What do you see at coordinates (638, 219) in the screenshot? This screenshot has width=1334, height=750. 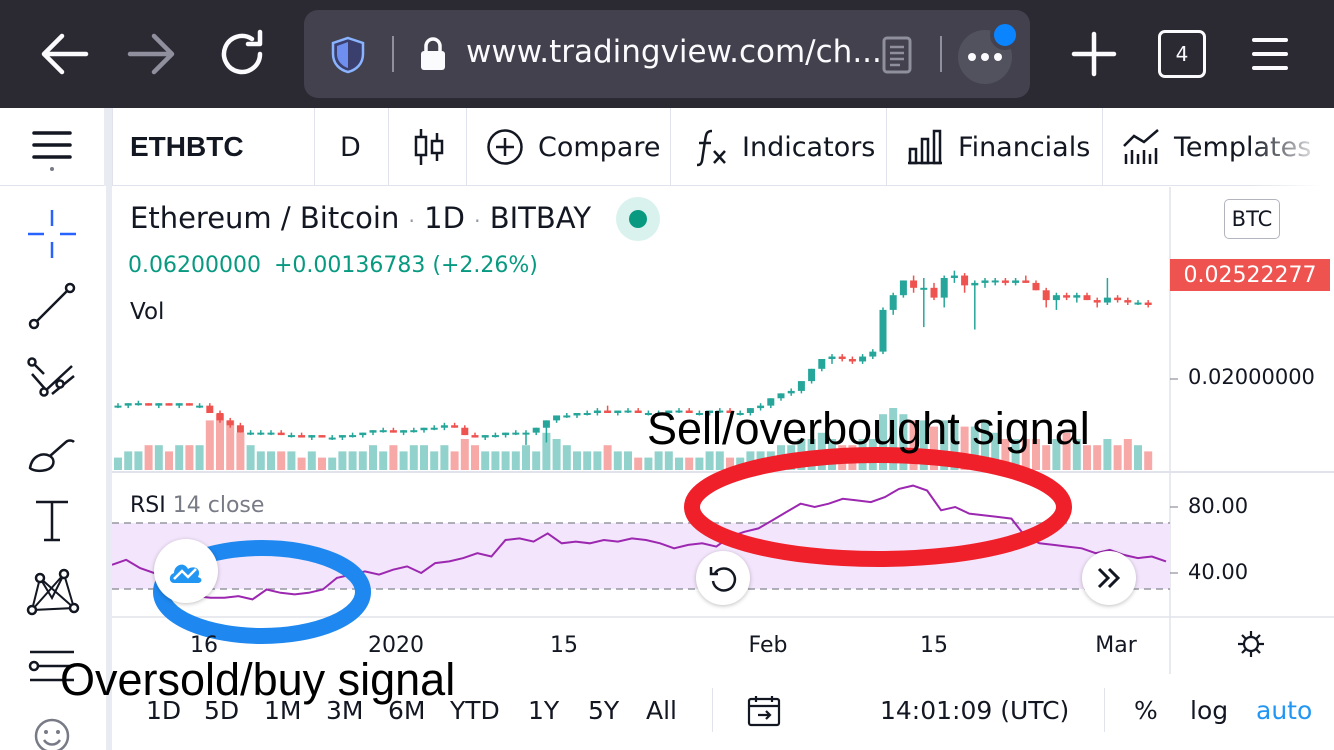 I see `market-status-icon` at bounding box center [638, 219].